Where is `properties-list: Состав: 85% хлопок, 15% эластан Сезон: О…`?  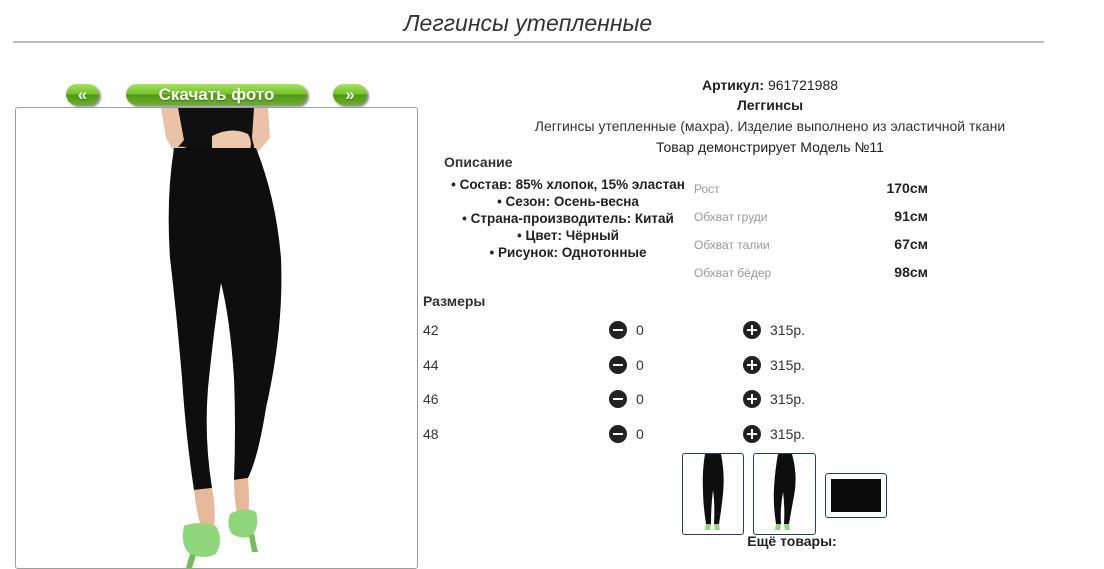 properties-list: Состав: 85% хлопок, 15% эластан Сезон: О… is located at coordinates (568, 218).